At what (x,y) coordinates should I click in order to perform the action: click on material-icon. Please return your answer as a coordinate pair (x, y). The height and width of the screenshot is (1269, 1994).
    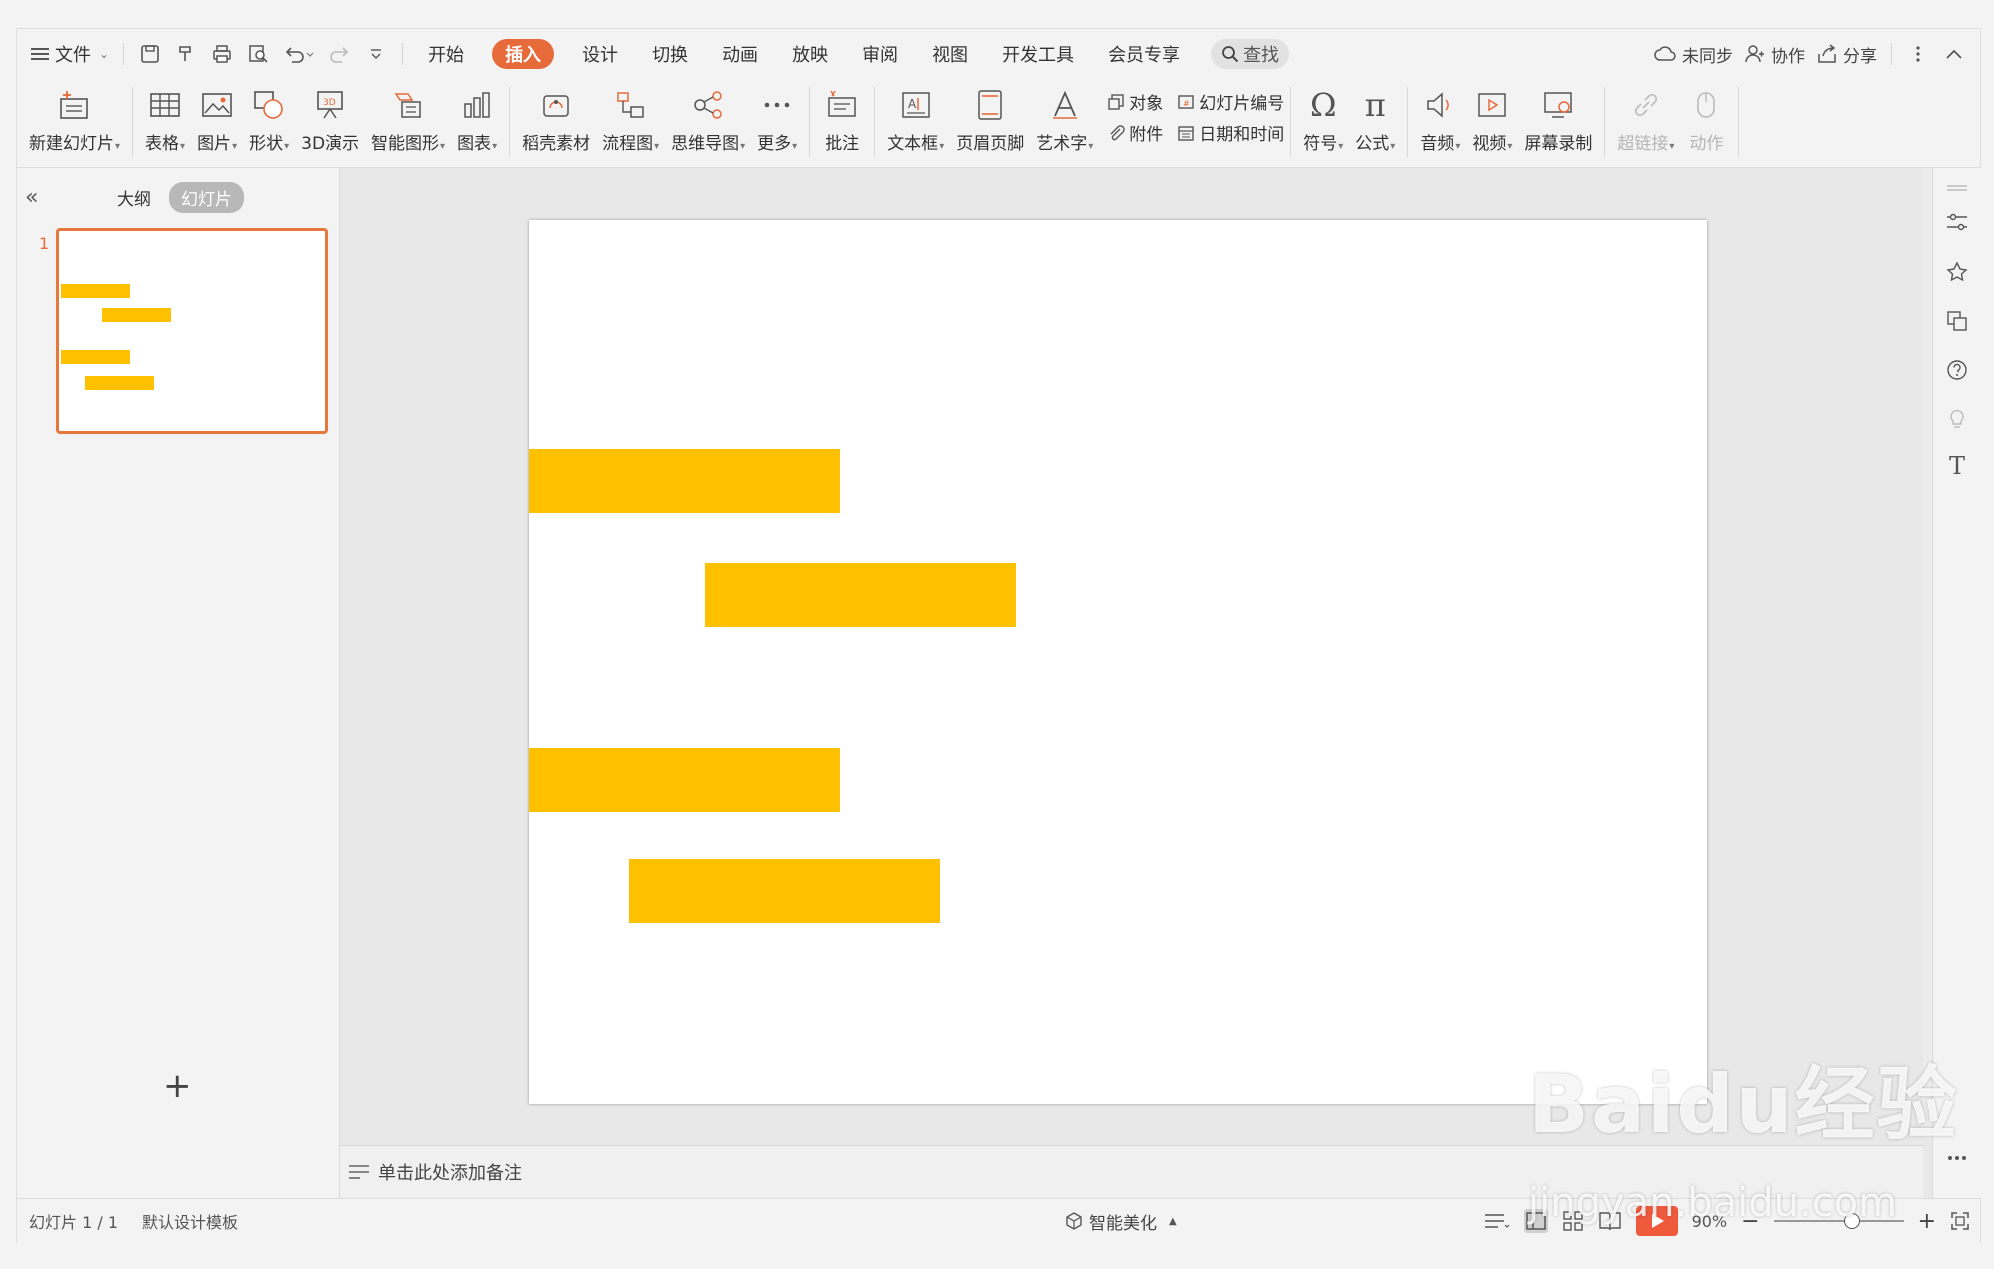
    Looking at the image, I should click on (556, 105).